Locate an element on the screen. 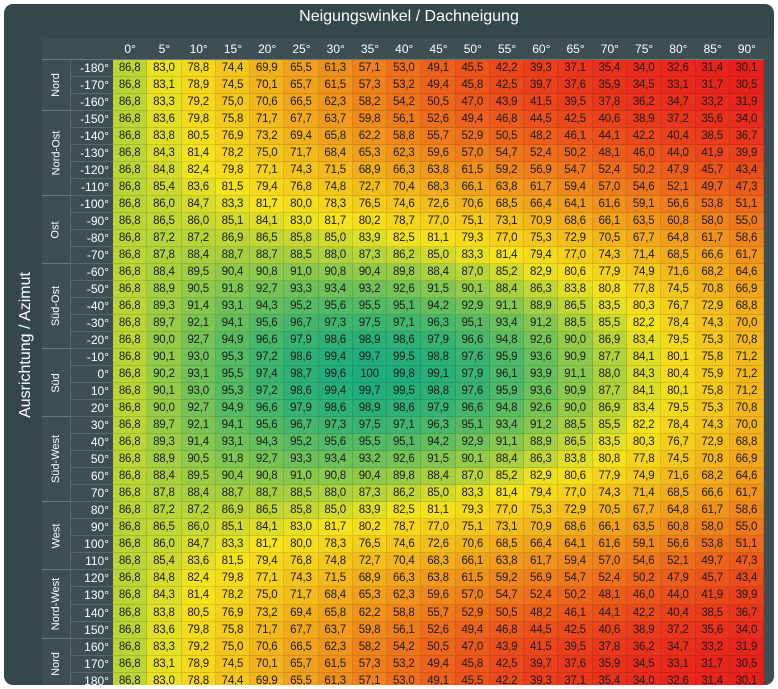 The image size is (778, 689). heatmap-cell: 80,0 is located at coordinates (301, 545).